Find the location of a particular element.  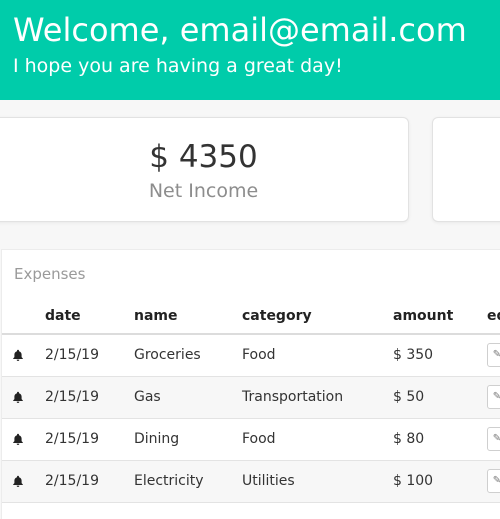

net-income-amount: $ 4350 is located at coordinates (203, 157).